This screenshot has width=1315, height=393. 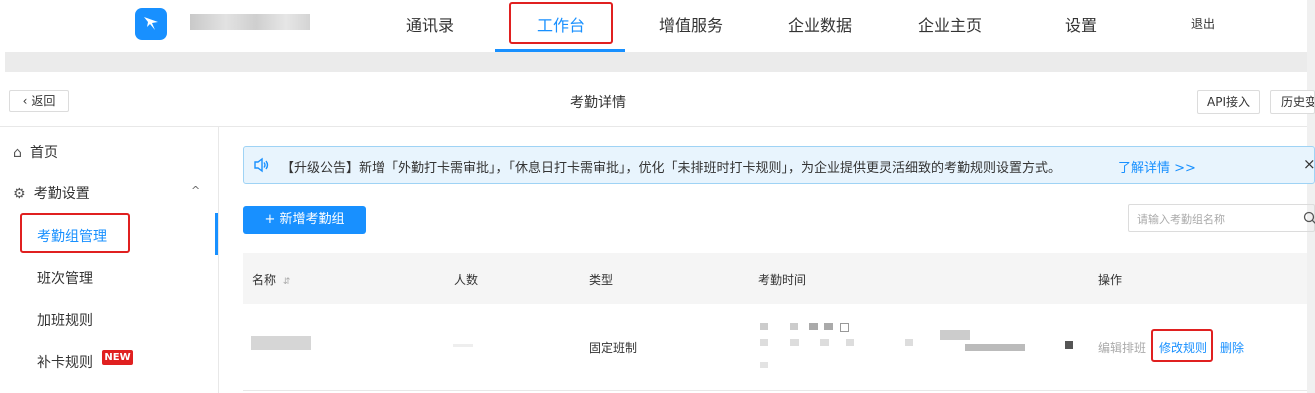 I want to click on nav-contacts: 通讯录, so click(x=430, y=24).